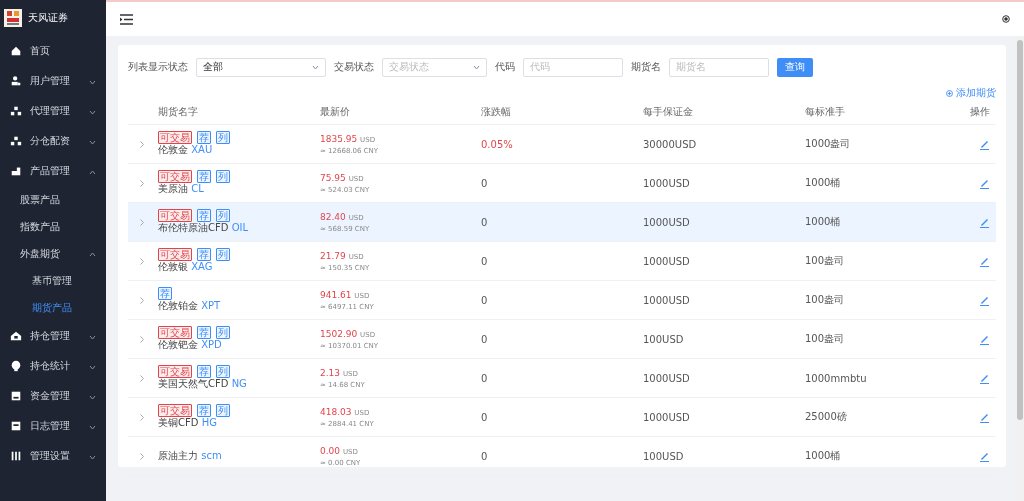 This screenshot has height=501, width=1024. Describe the element at coordinates (53, 253) in the screenshot. I see `sidebar-subitem: 外盘期货` at that location.